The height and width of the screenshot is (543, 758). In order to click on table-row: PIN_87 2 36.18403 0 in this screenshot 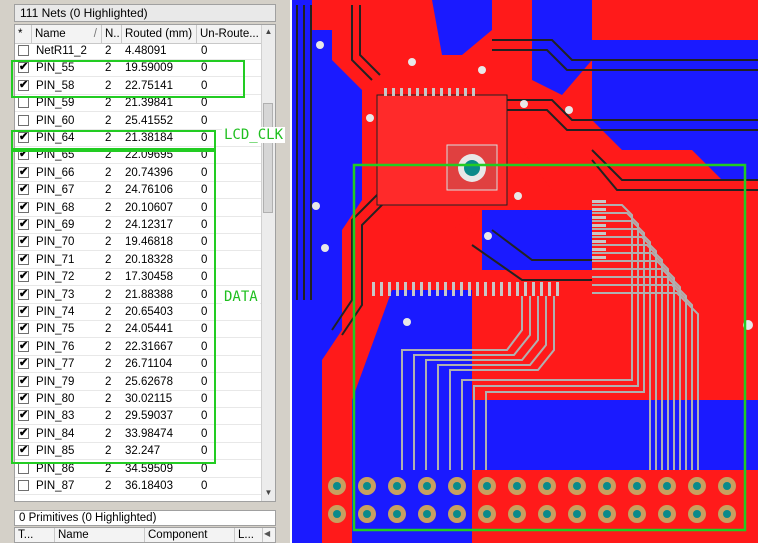, I will do `click(139, 486)`.